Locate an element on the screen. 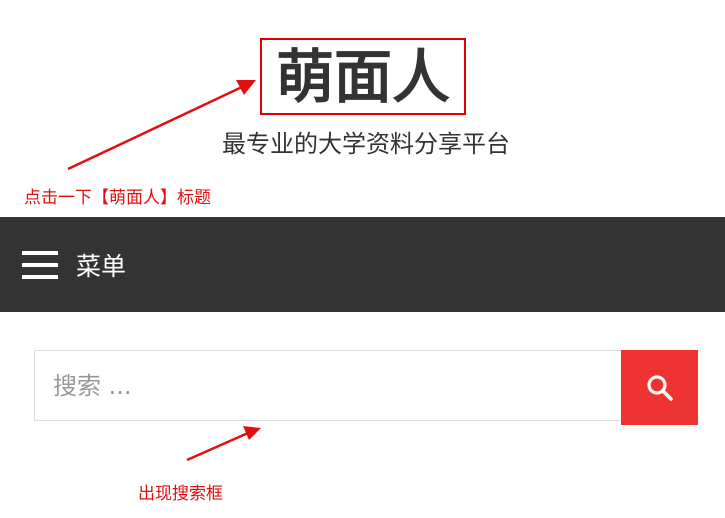 Image resolution: width=725 pixels, height=518 pixels. annotation-click-title: 点击一下【萌面人】标题 is located at coordinates (117, 198).